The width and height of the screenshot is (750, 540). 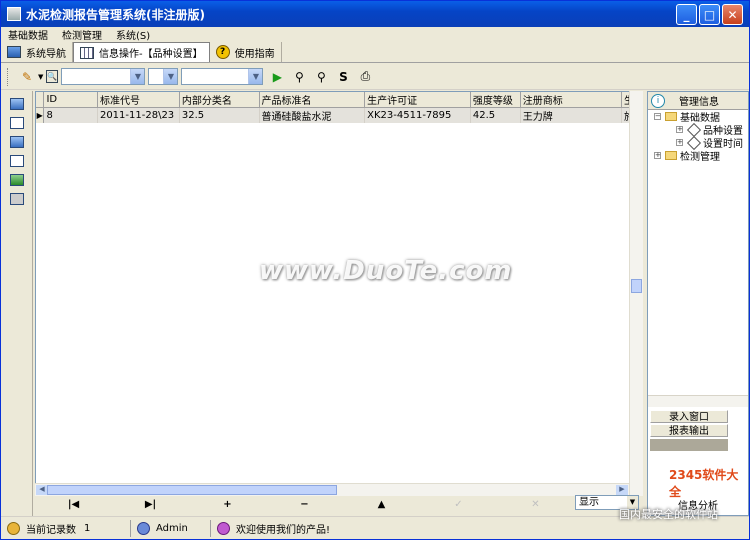 What do you see at coordinates (51, 530) in the screenshot?
I see `records-label: 当前记录数` at bounding box center [51, 530].